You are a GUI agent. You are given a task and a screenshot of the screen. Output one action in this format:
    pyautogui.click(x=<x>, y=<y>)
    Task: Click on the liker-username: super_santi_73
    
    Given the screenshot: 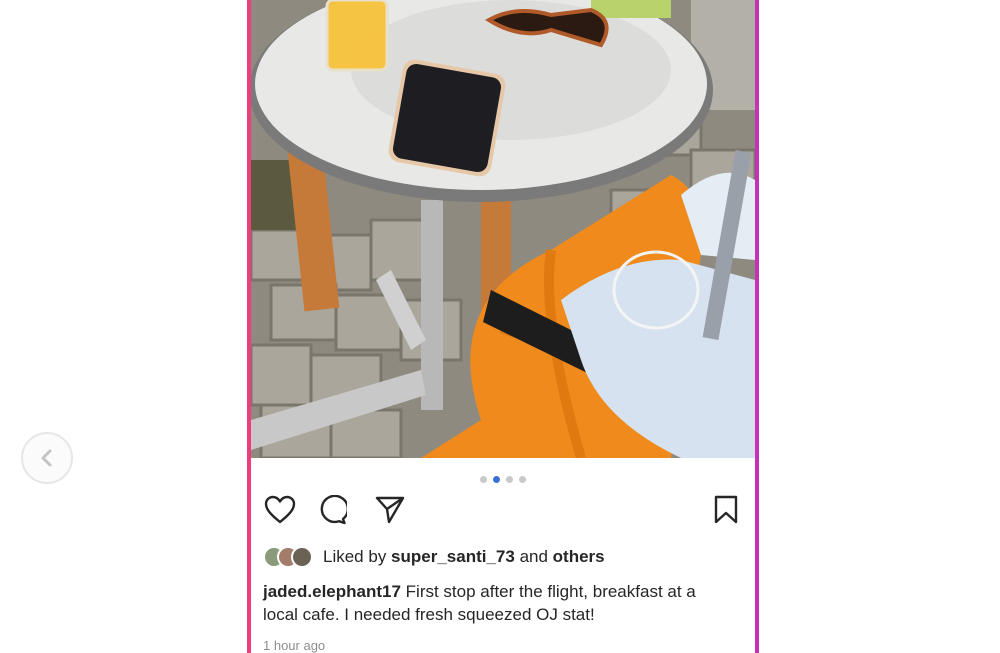 What is the action you would take?
    pyautogui.click(x=453, y=556)
    